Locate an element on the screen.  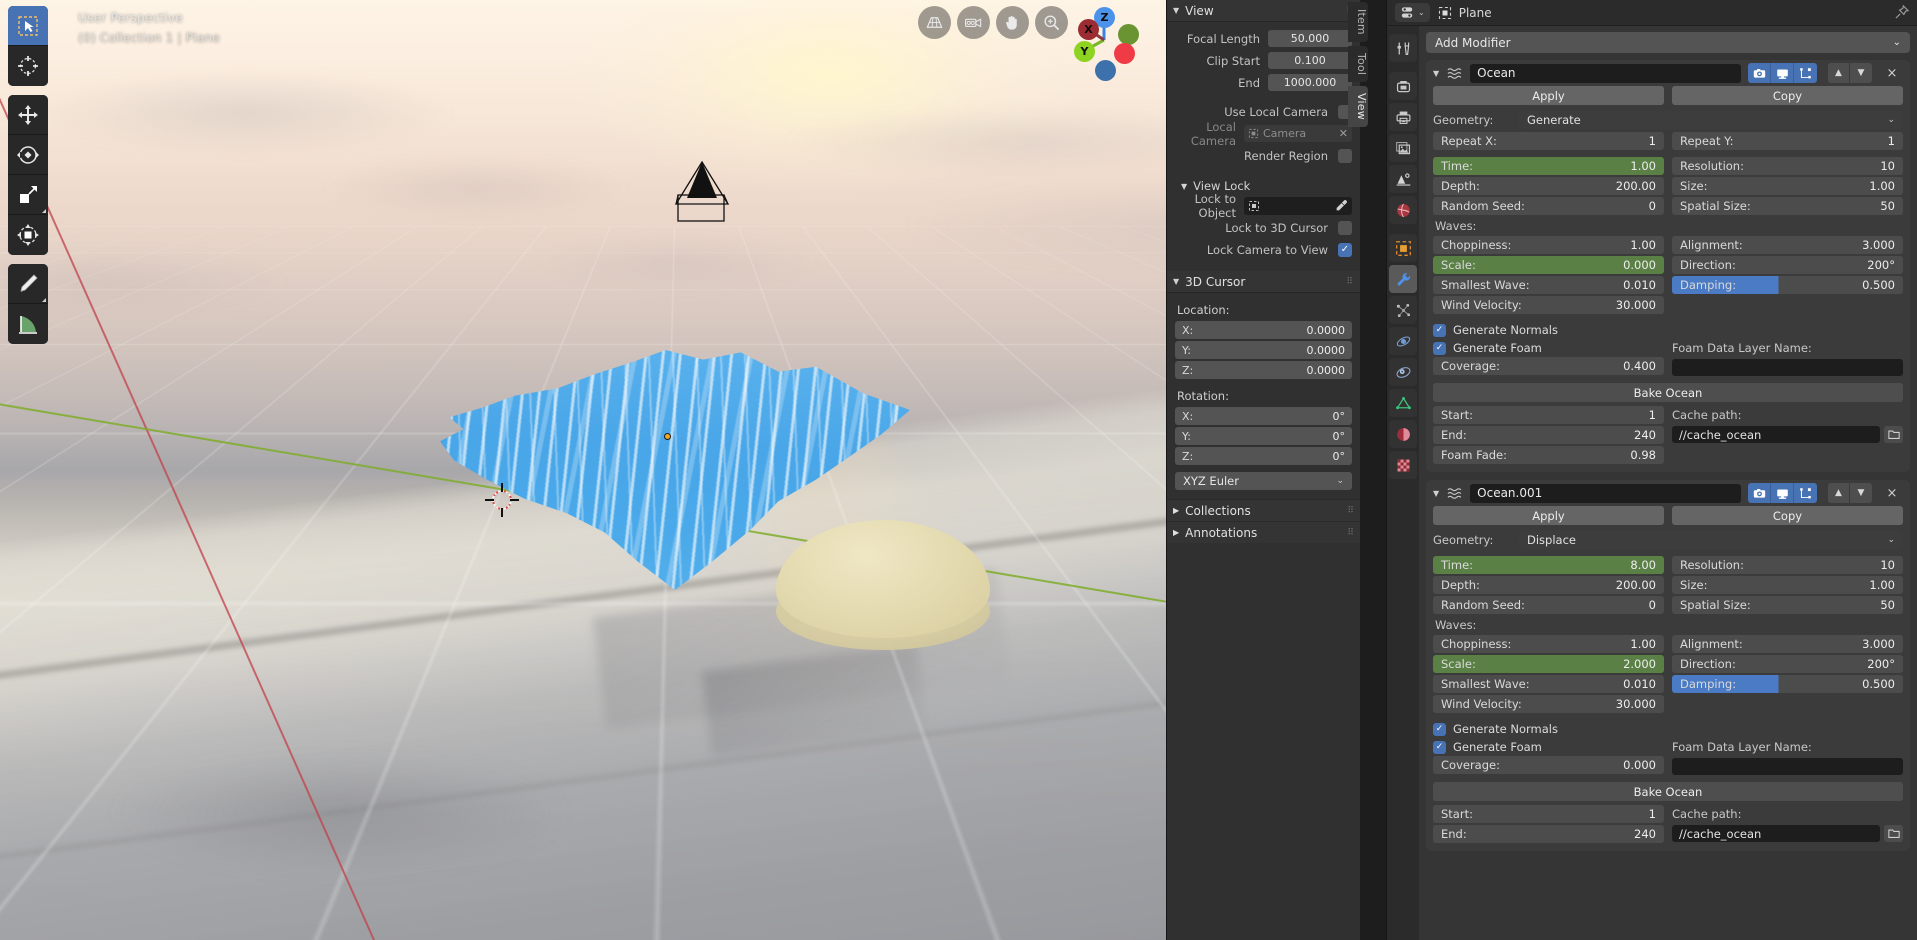
tab-object is located at coordinates (1403, 248).